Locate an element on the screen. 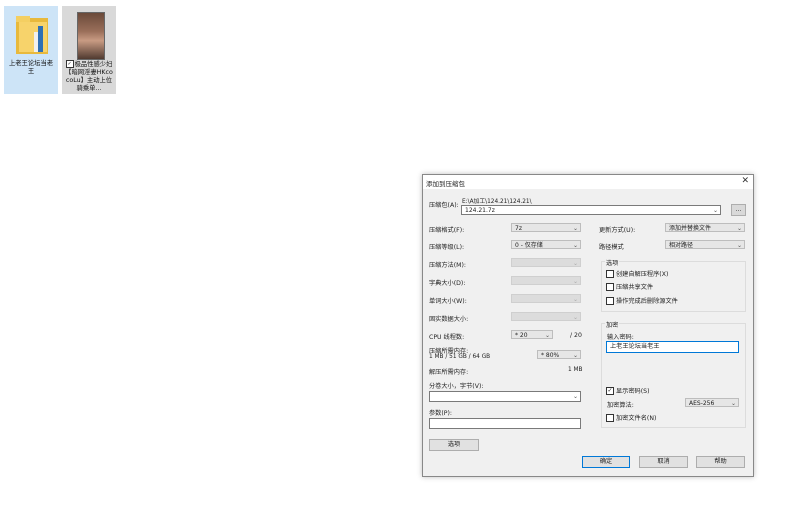  shared-label: 压缩共享文件 is located at coordinates (635, 287).